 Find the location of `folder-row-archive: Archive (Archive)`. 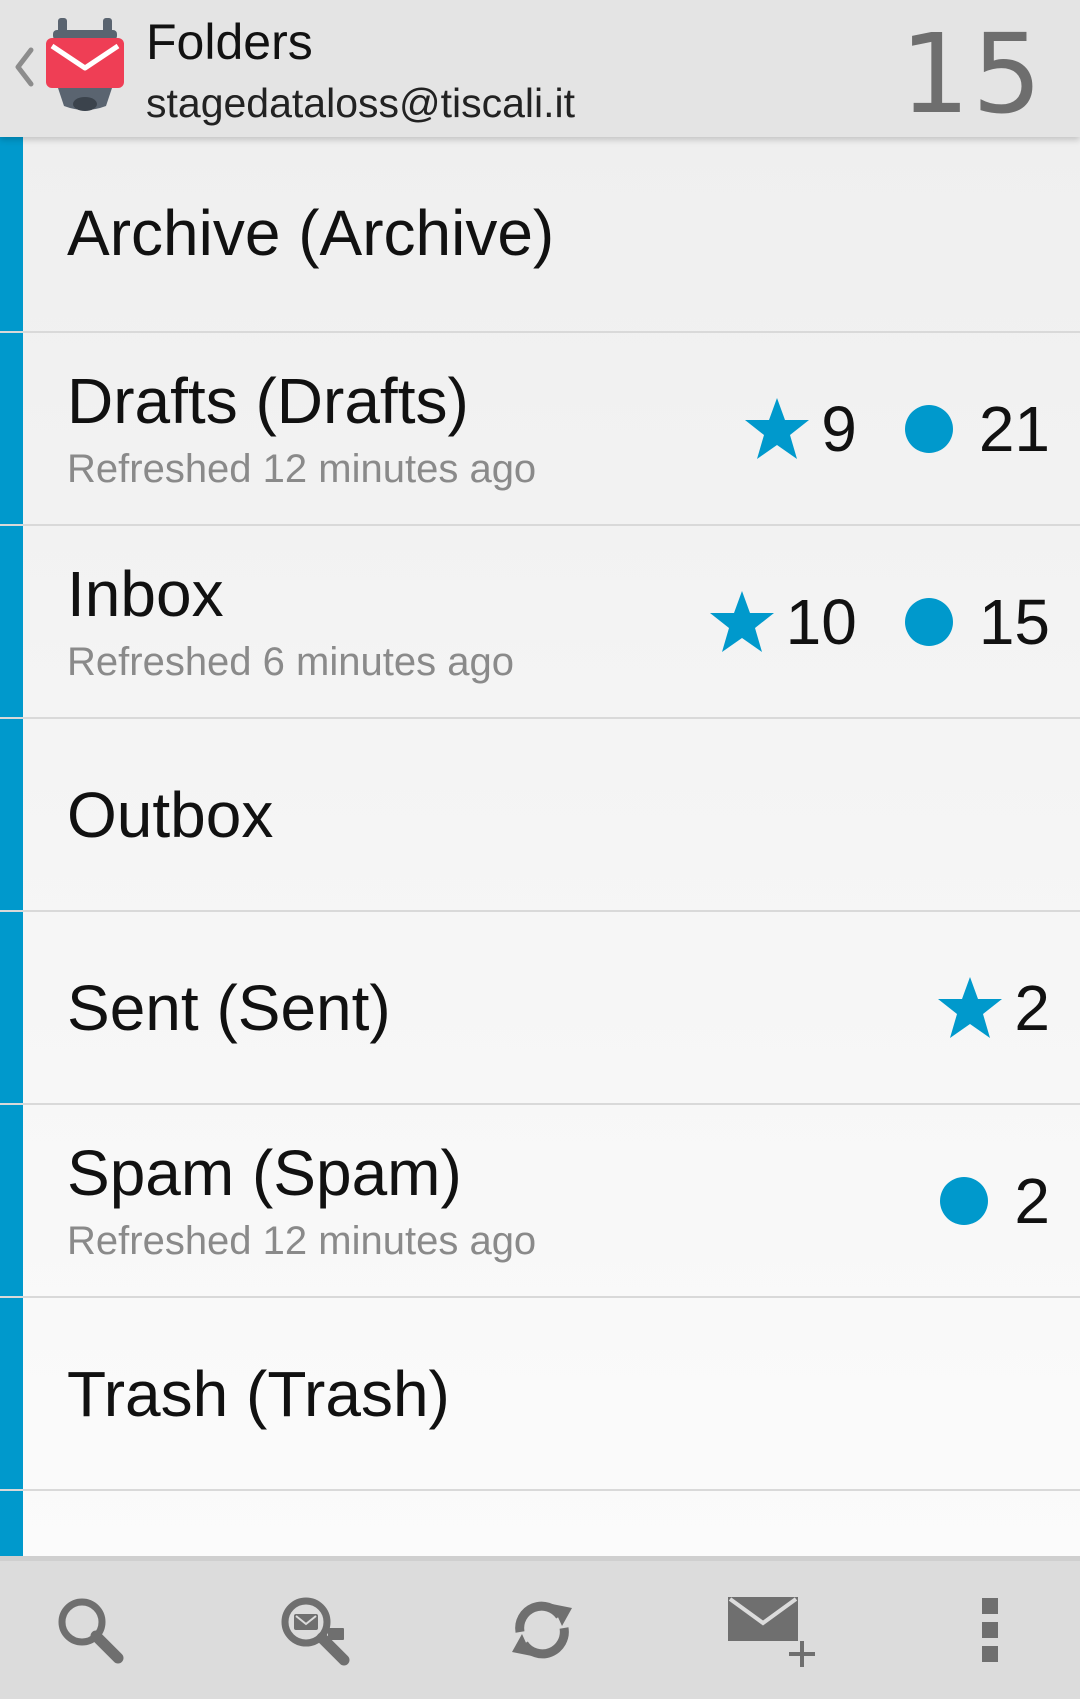

folder-row-archive: Archive (Archive) is located at coordinates (540, 235).